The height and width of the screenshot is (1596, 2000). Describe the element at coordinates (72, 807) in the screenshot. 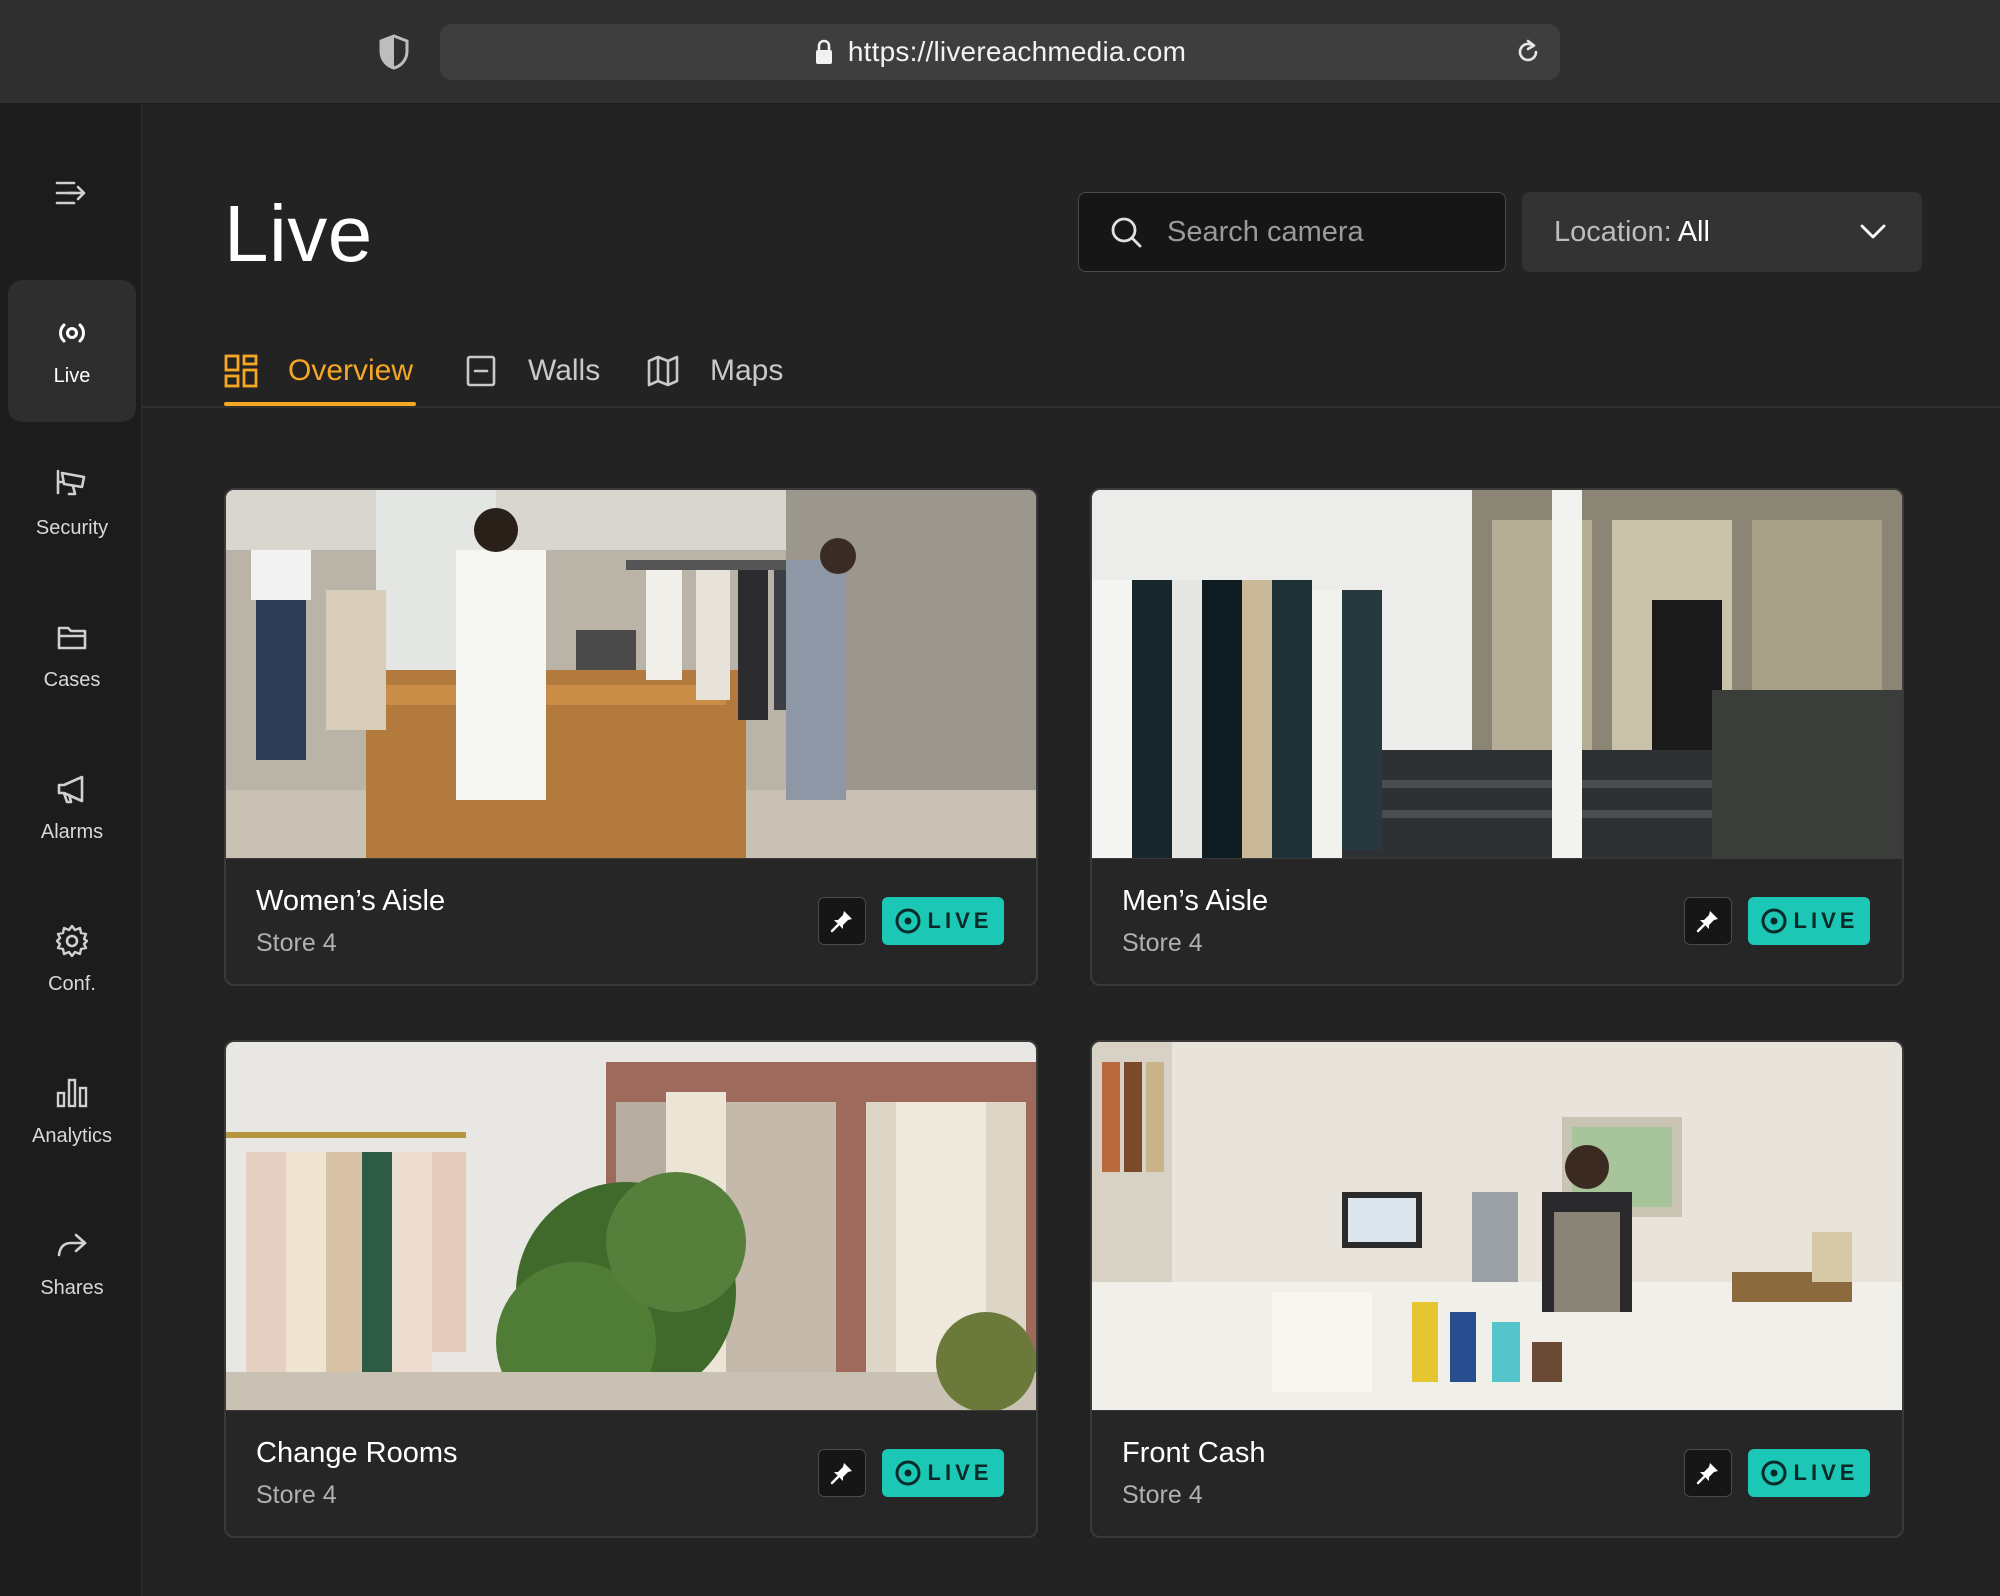

I see `sidebar-item-alarms: Alarms` at that location.